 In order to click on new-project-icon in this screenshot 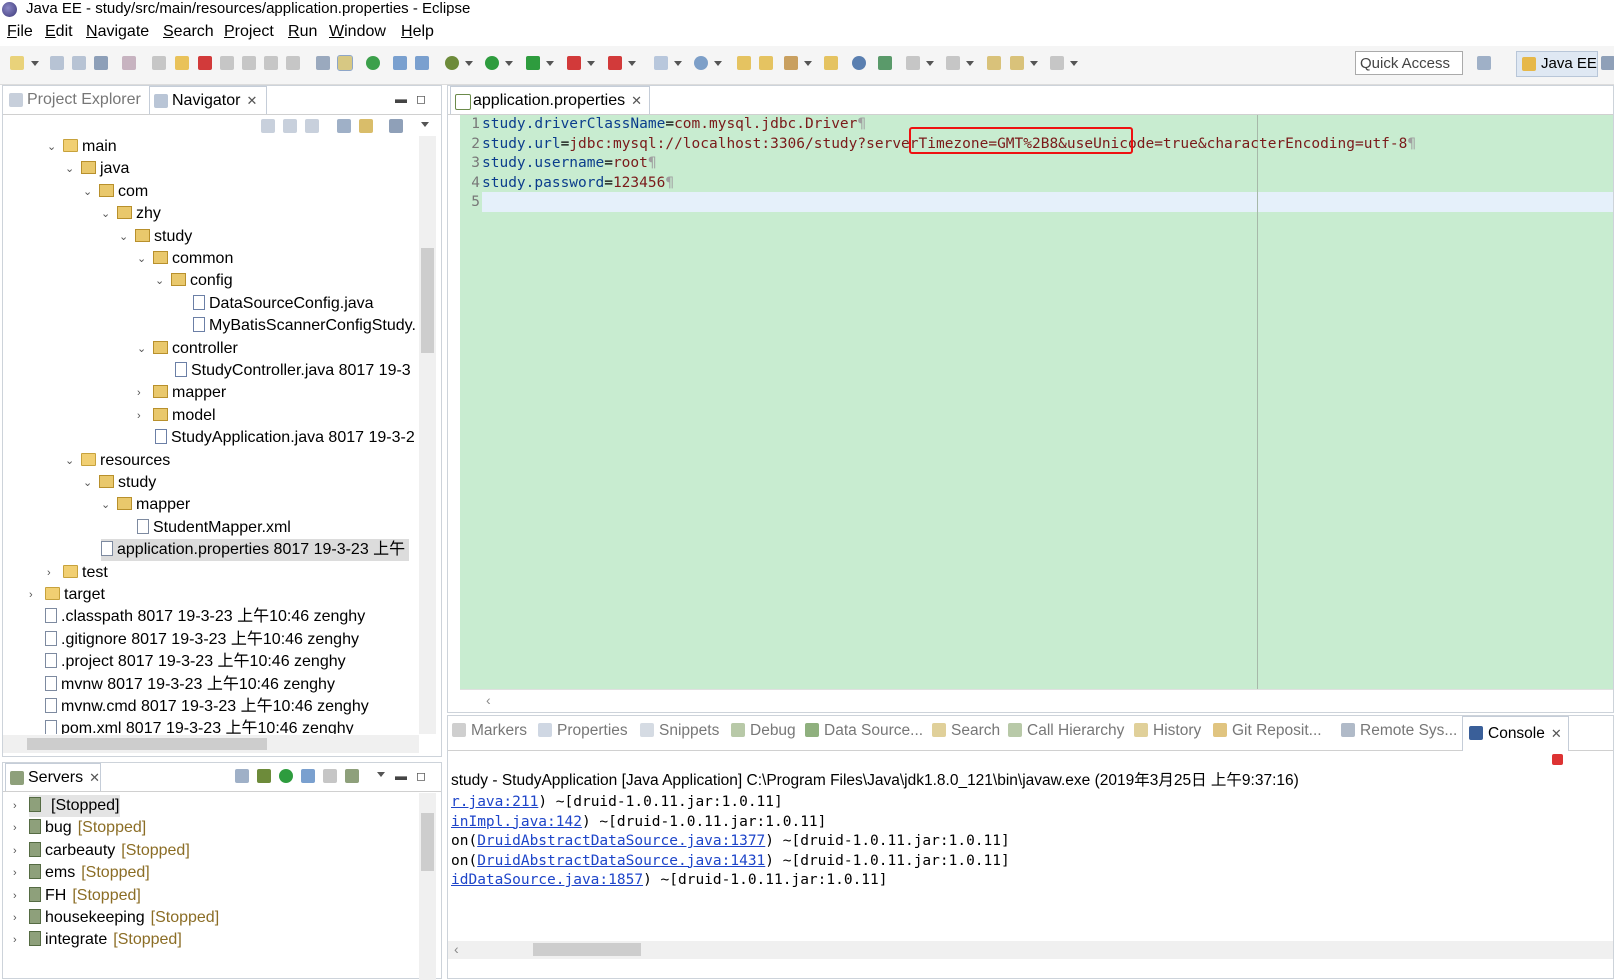, I will do `click(422, 63)`.